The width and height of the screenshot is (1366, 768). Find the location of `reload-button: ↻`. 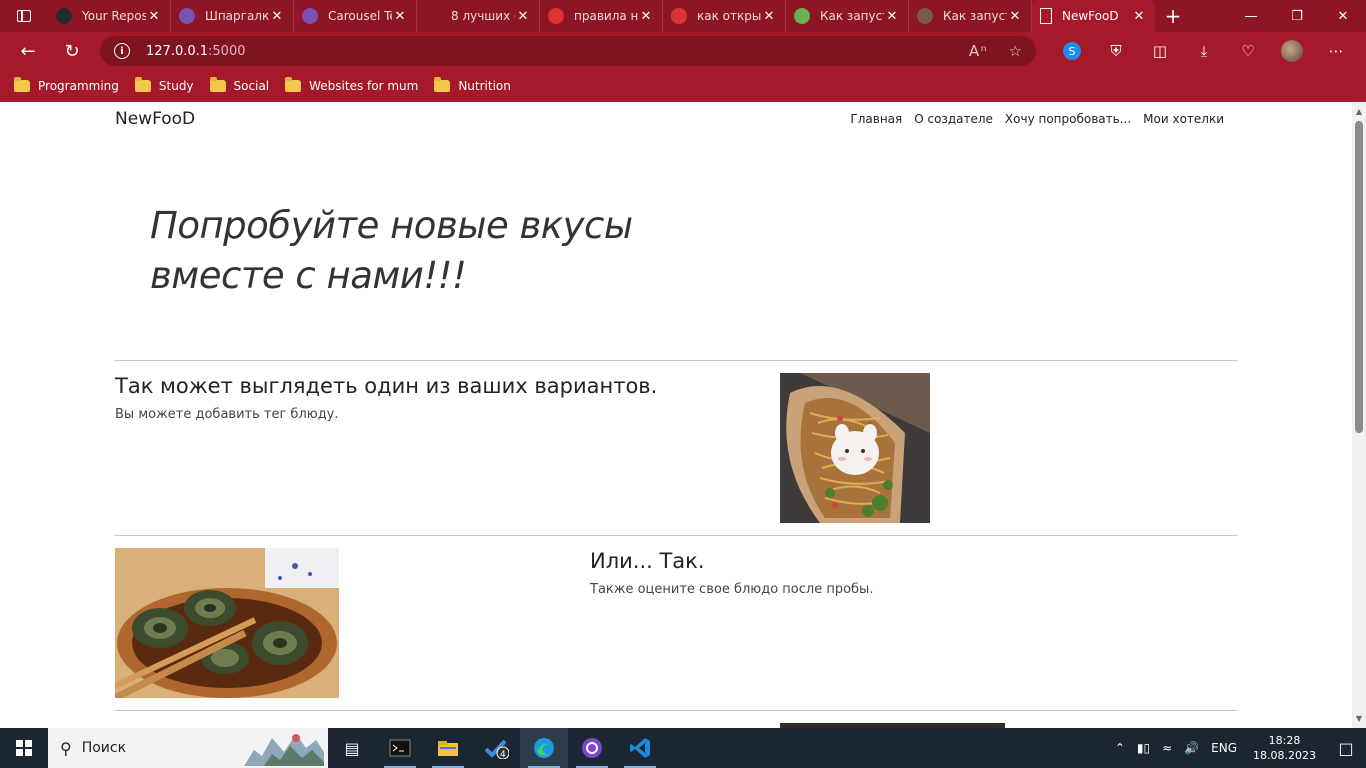

reload-button: ↻ is located at coordinates (72, 51).